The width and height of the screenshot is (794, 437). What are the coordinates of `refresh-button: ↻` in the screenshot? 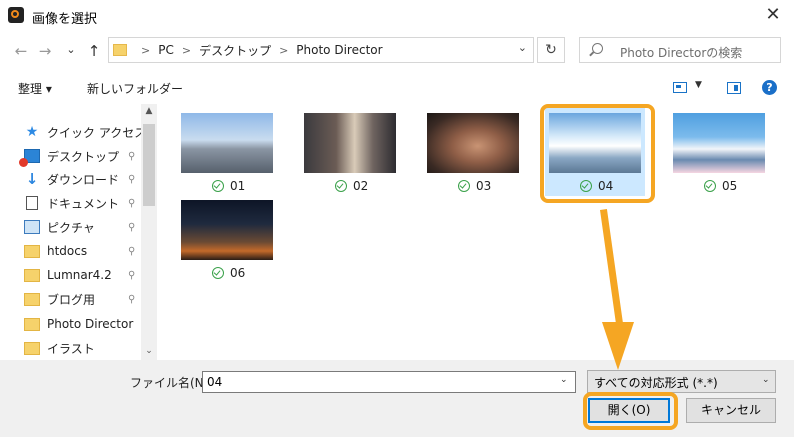 It's located at (551, 50).